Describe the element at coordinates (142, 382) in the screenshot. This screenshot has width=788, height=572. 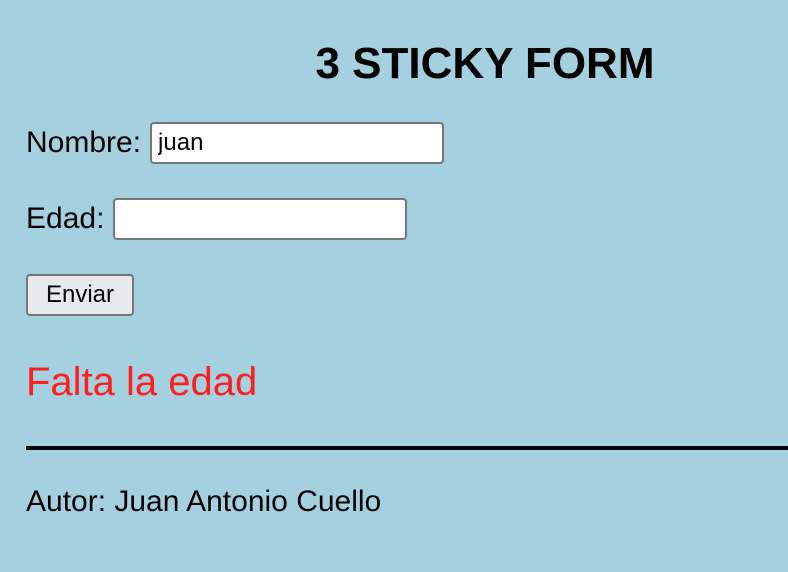
I see `error-message: Falta la edad` at that location.